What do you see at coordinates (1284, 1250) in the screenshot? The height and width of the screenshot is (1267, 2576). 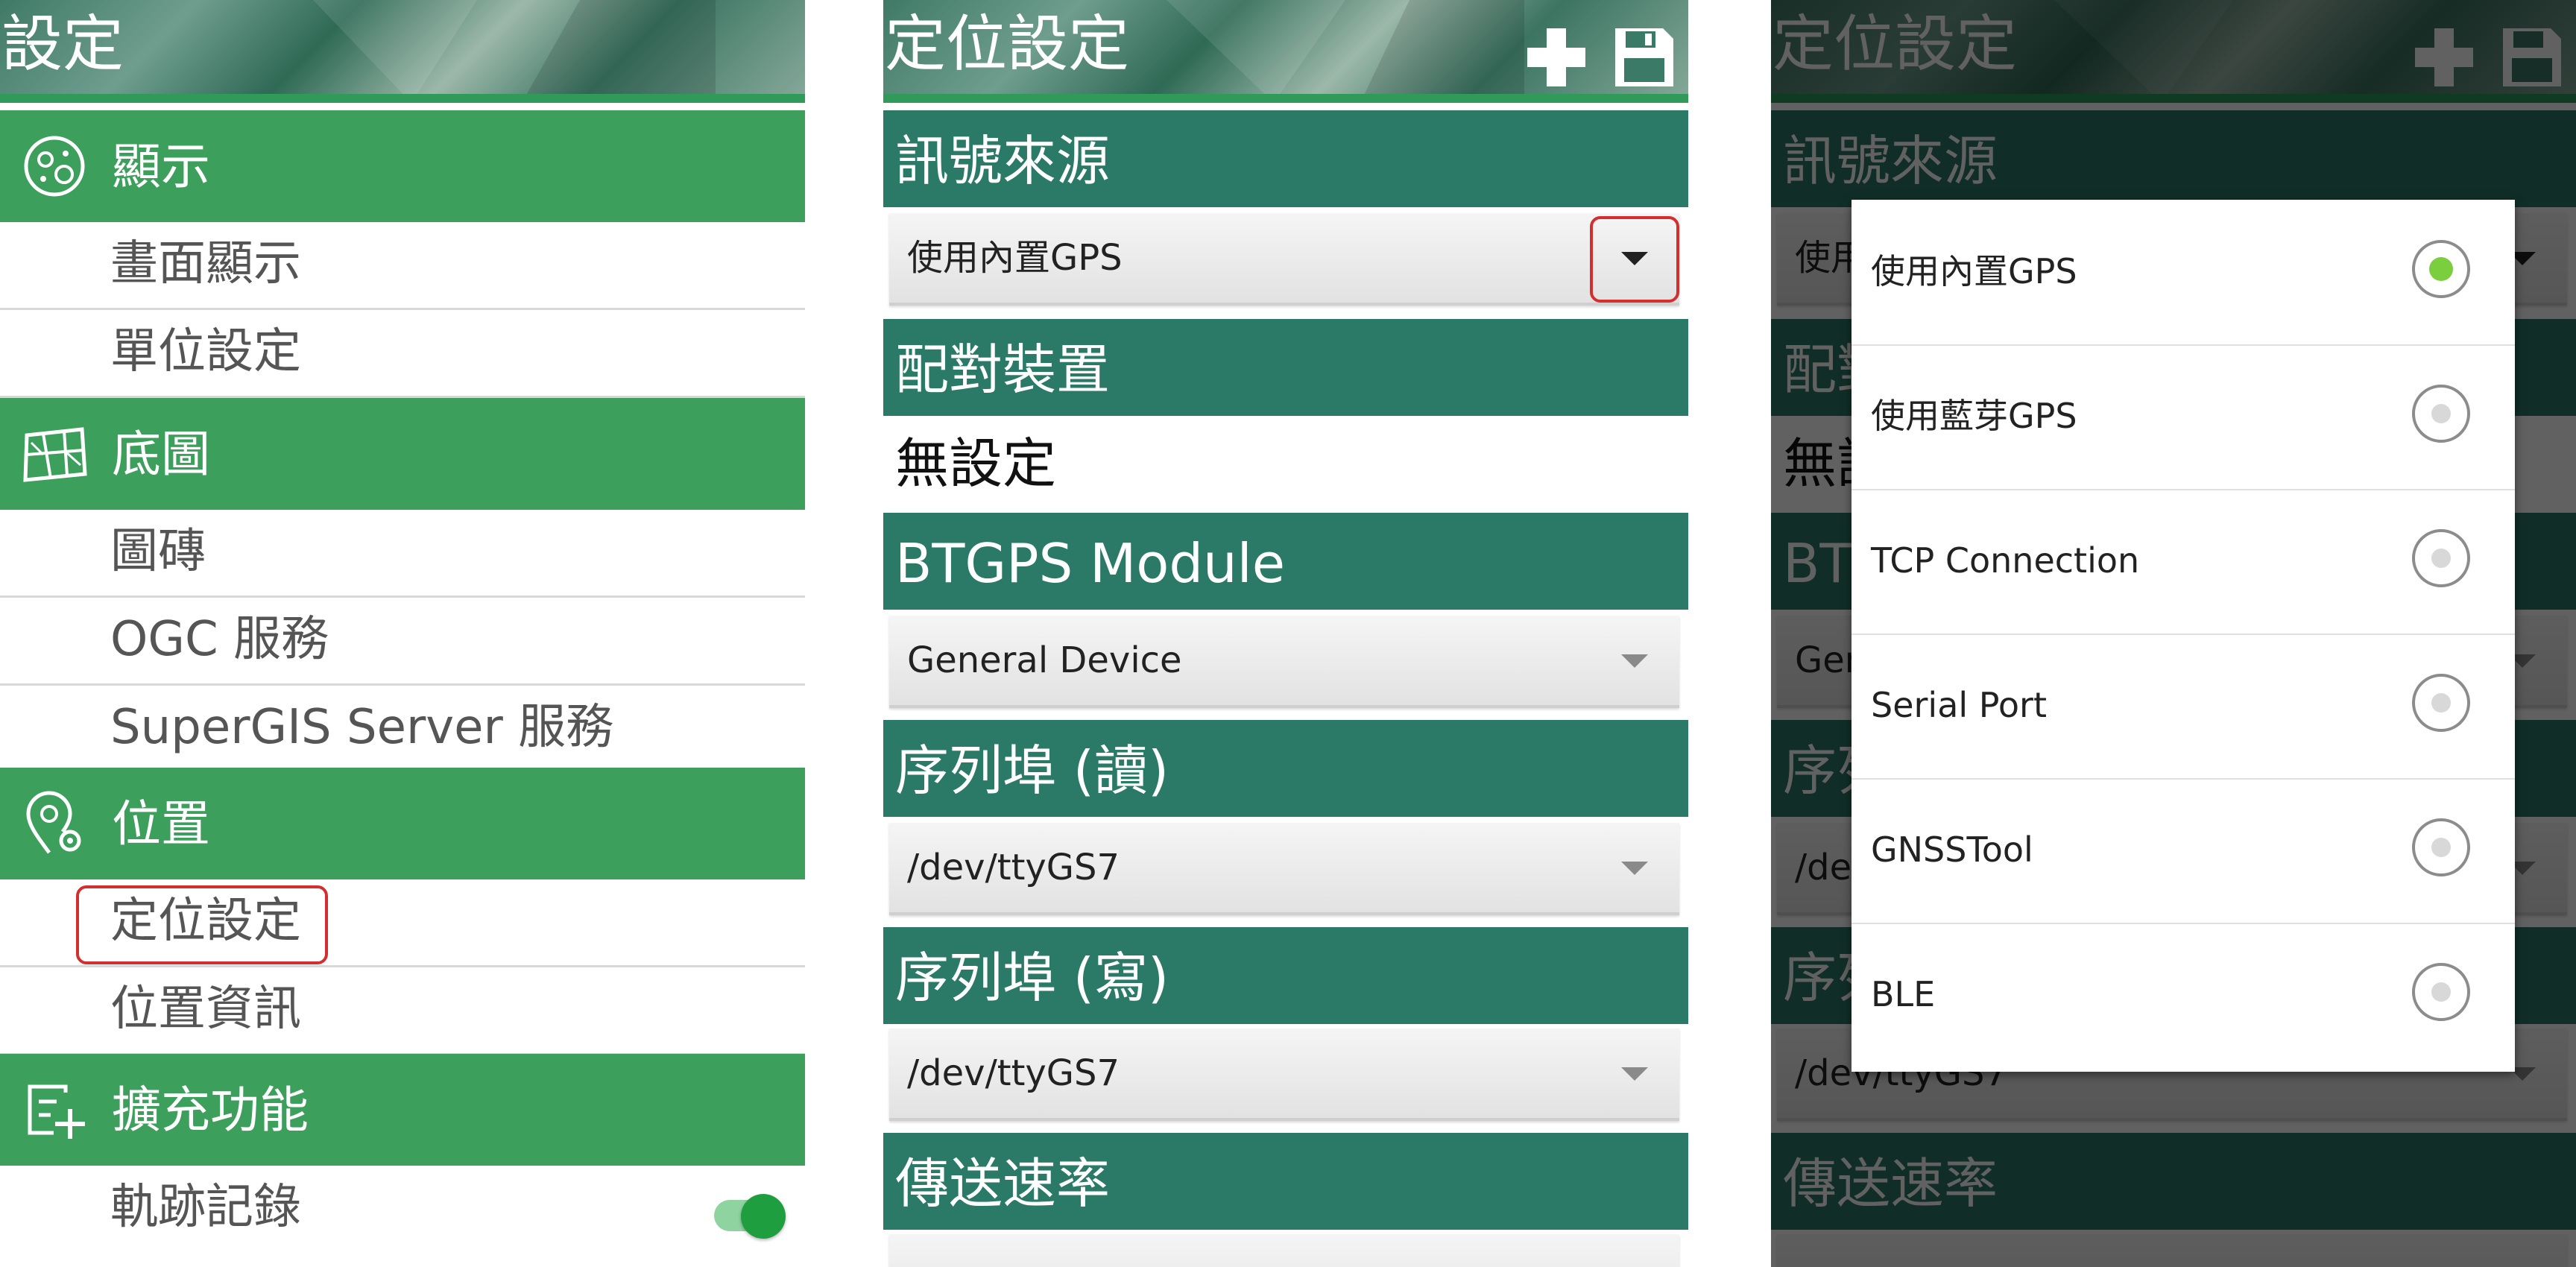 I see `baud-rate-dropdown` at bounding box center [1284, 1250].